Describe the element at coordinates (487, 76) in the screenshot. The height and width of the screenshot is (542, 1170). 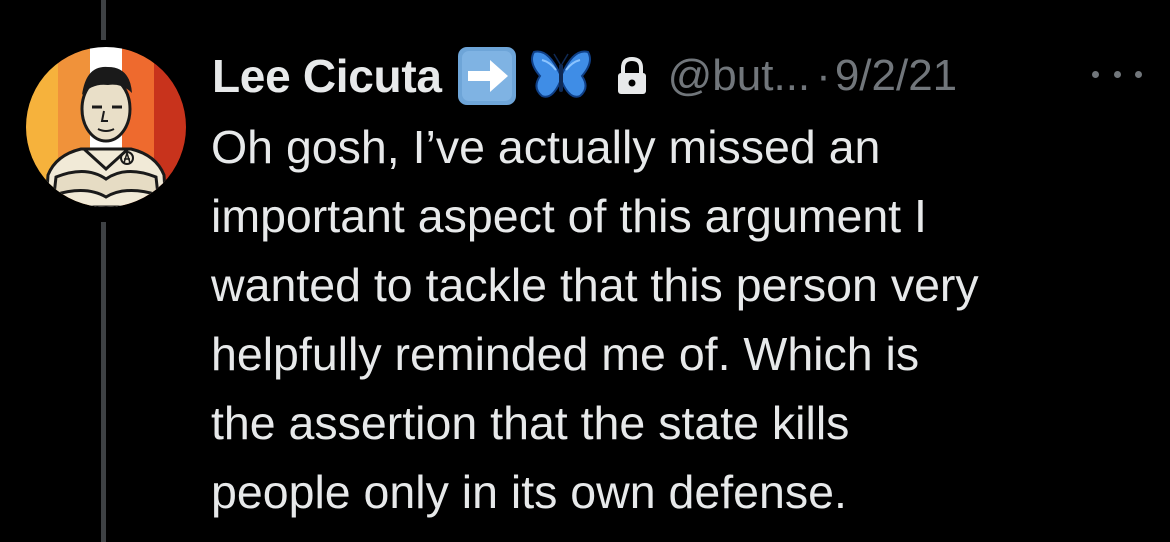
I see `arrow-right-emoji-icon` at that location.